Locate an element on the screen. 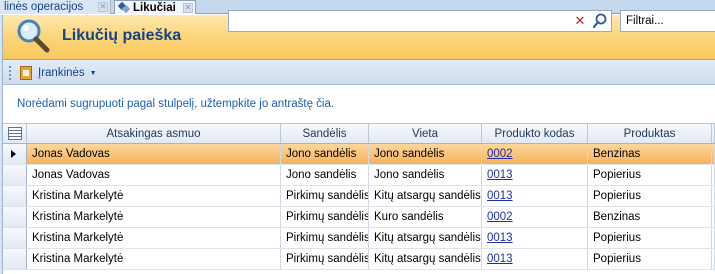  tab-operations: linės operacijos ✕ is located at coordinates (55, 7).